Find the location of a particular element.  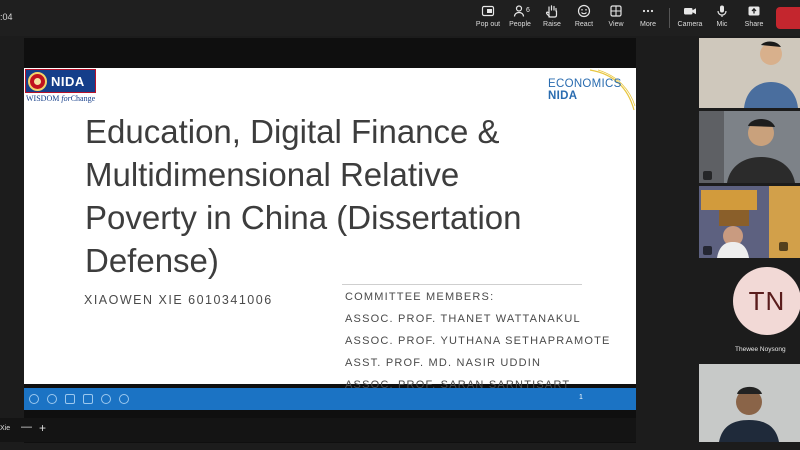

committee-member: ASST. PROF. MD. NASIR UDDIN is located at coordinates (443, 363).